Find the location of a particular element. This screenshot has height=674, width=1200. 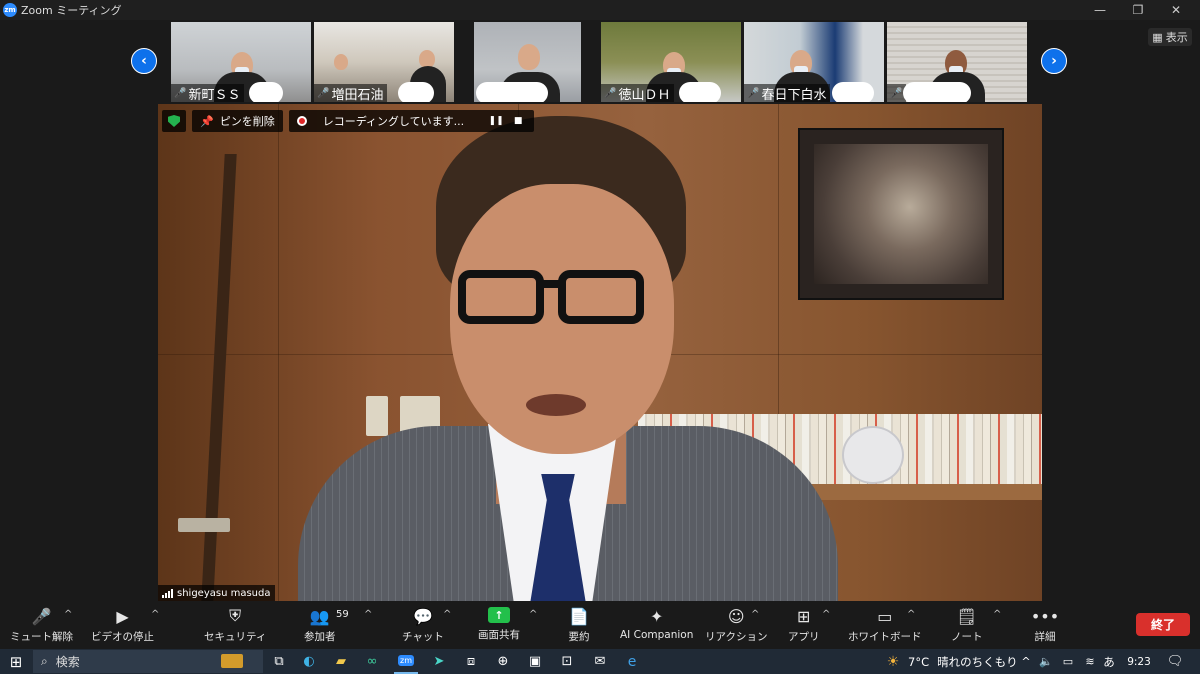

taskbar-search: ⌕ 検索 is located at coordinates (148, 661).